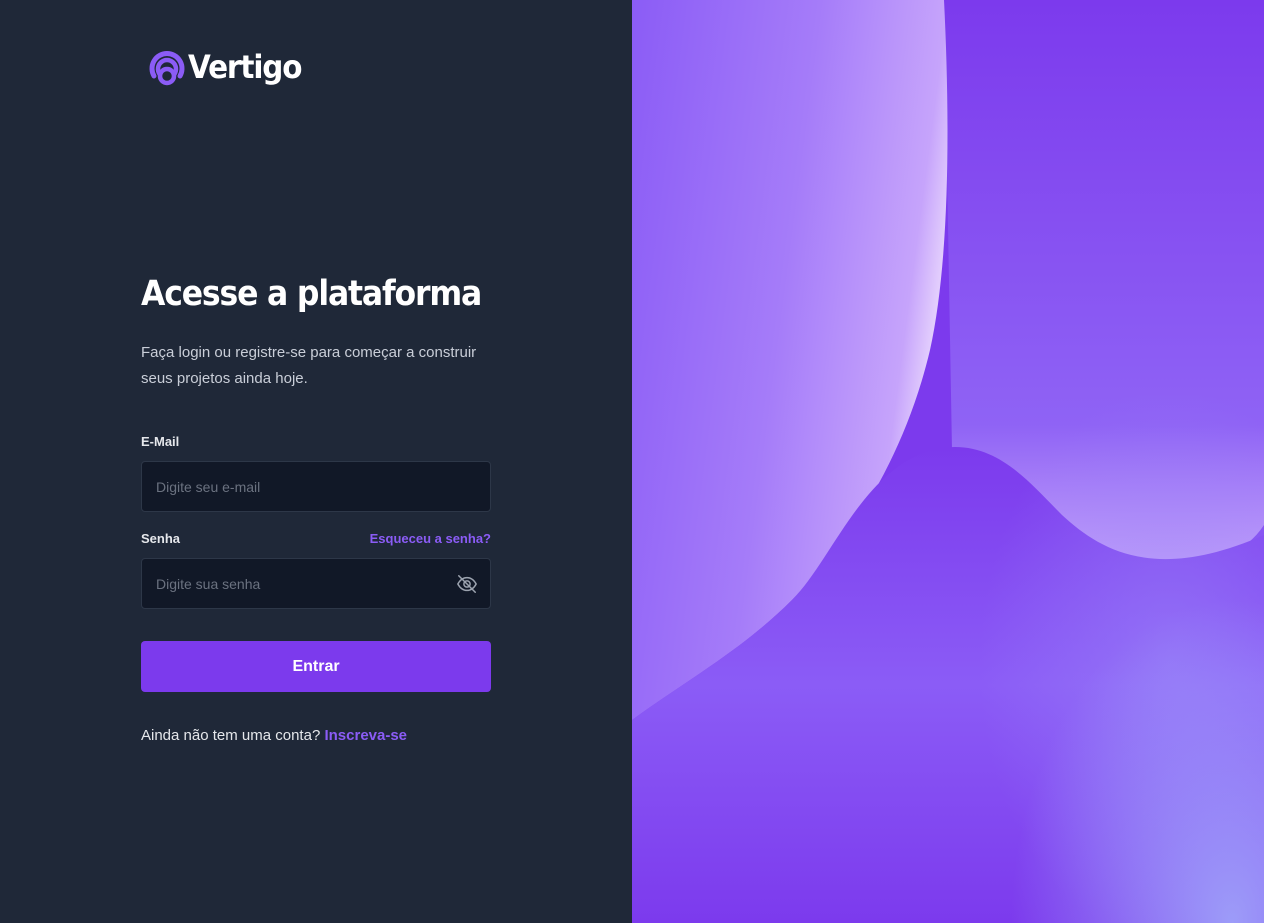  What do you see at coordinates (316, 666) in the screenshot?
I see `login-button: Entrar` at bounding box center [316, 666].